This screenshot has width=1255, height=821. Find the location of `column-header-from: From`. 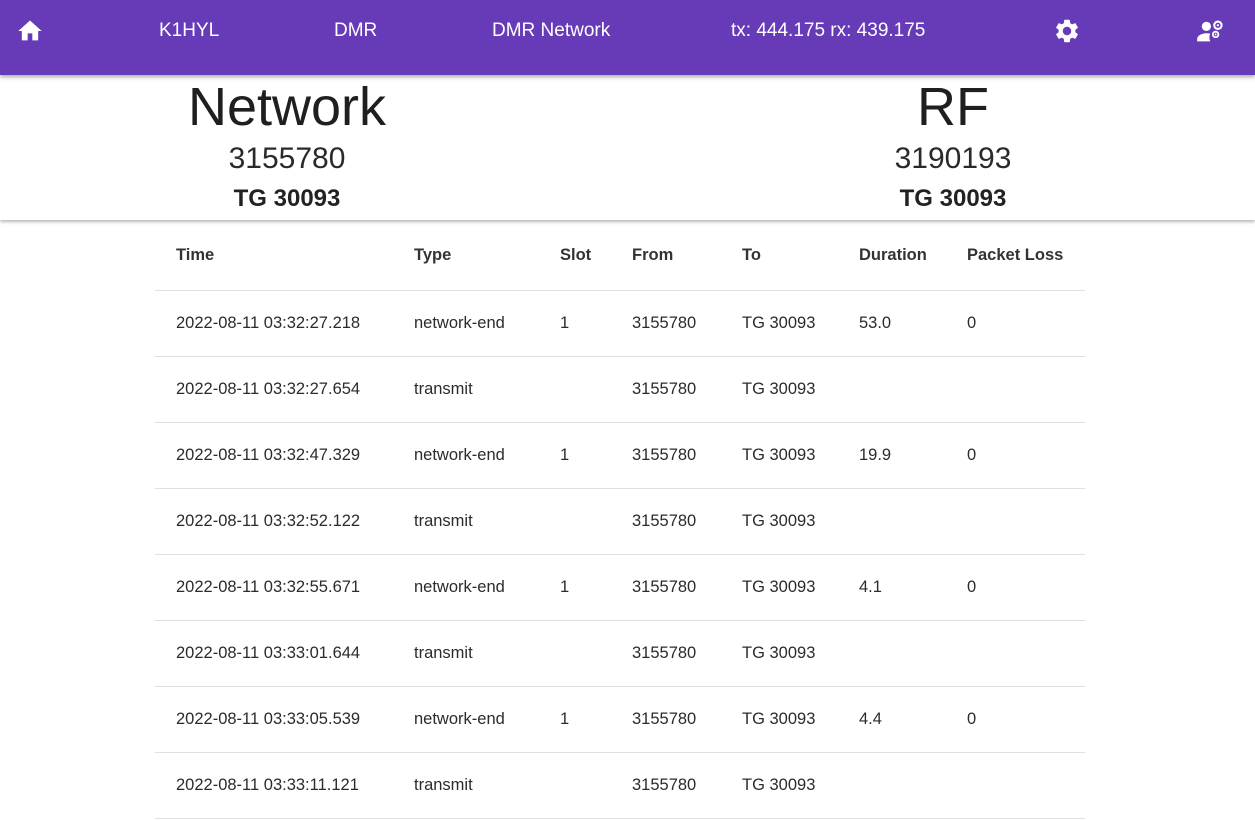

column-header-from: From is located at coordinates (687, 255).